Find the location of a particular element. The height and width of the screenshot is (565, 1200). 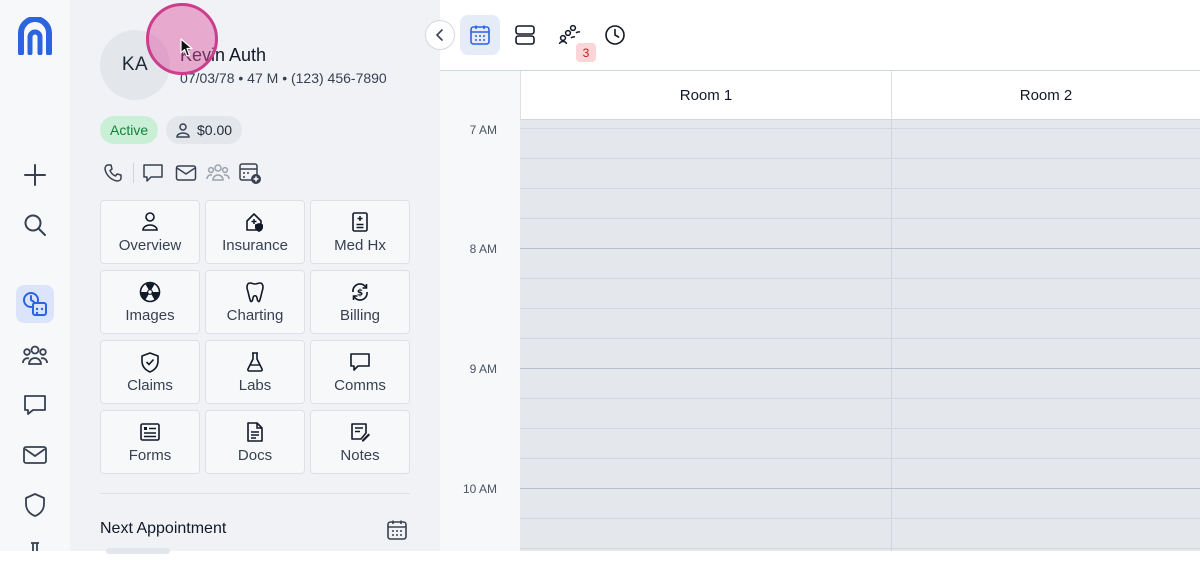

waitlist-count-badge: 3 is located at coordinates (586, 52).